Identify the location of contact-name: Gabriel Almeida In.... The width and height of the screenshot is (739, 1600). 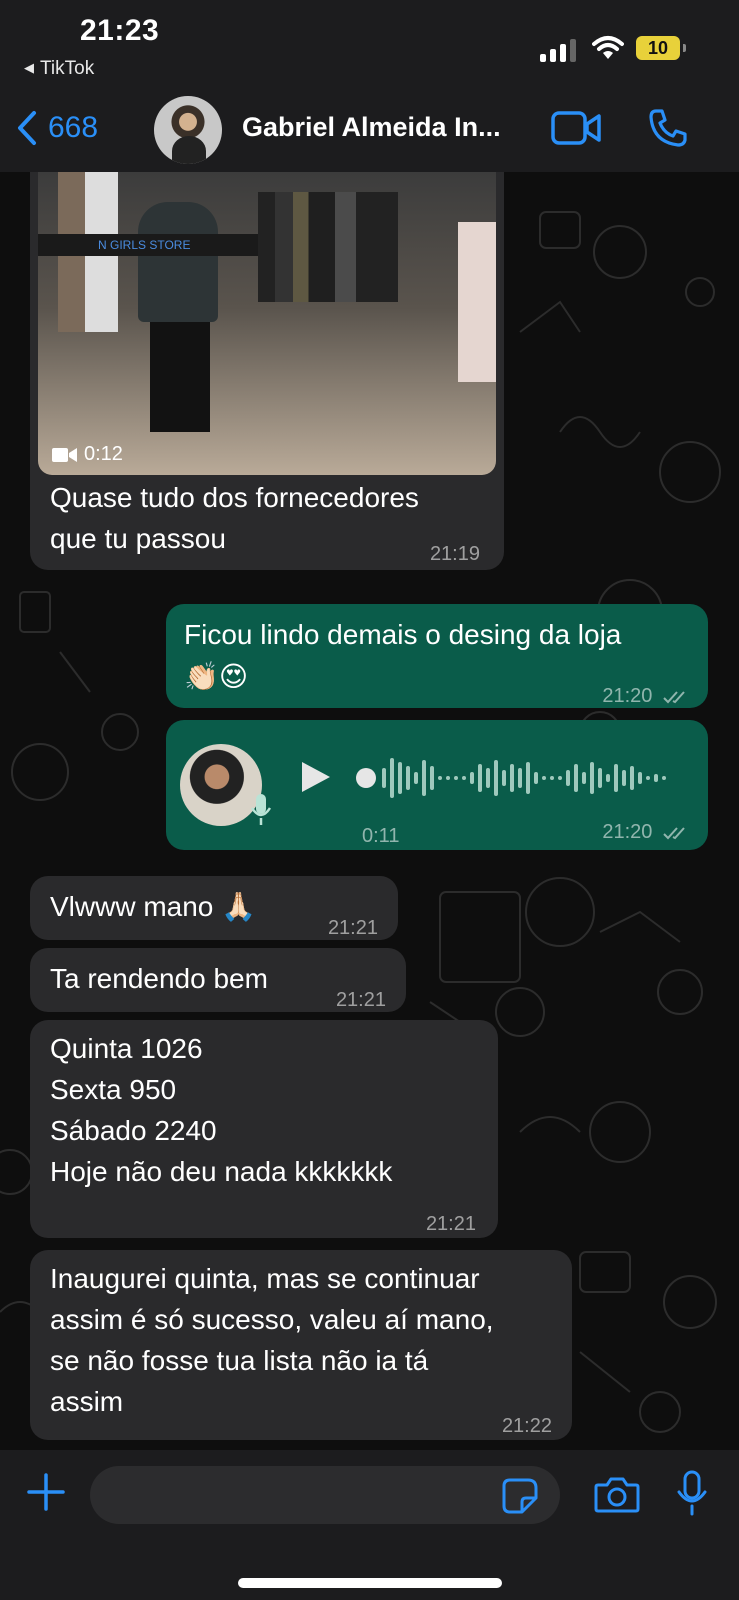
(387, 127).